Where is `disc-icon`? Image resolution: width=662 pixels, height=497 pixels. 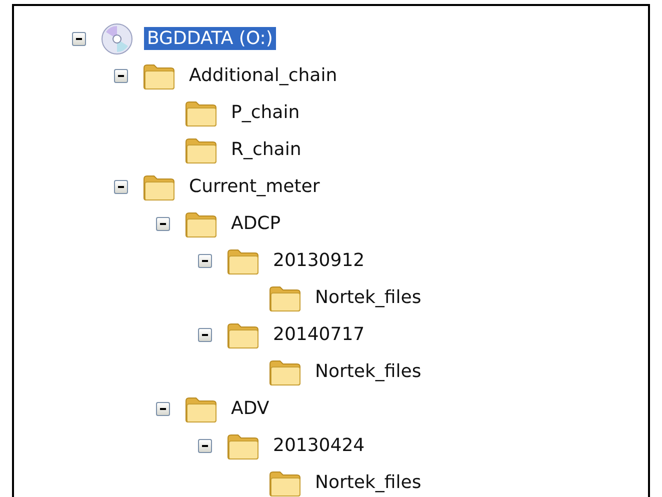
disc-icon is located at coordinates (117, 39).